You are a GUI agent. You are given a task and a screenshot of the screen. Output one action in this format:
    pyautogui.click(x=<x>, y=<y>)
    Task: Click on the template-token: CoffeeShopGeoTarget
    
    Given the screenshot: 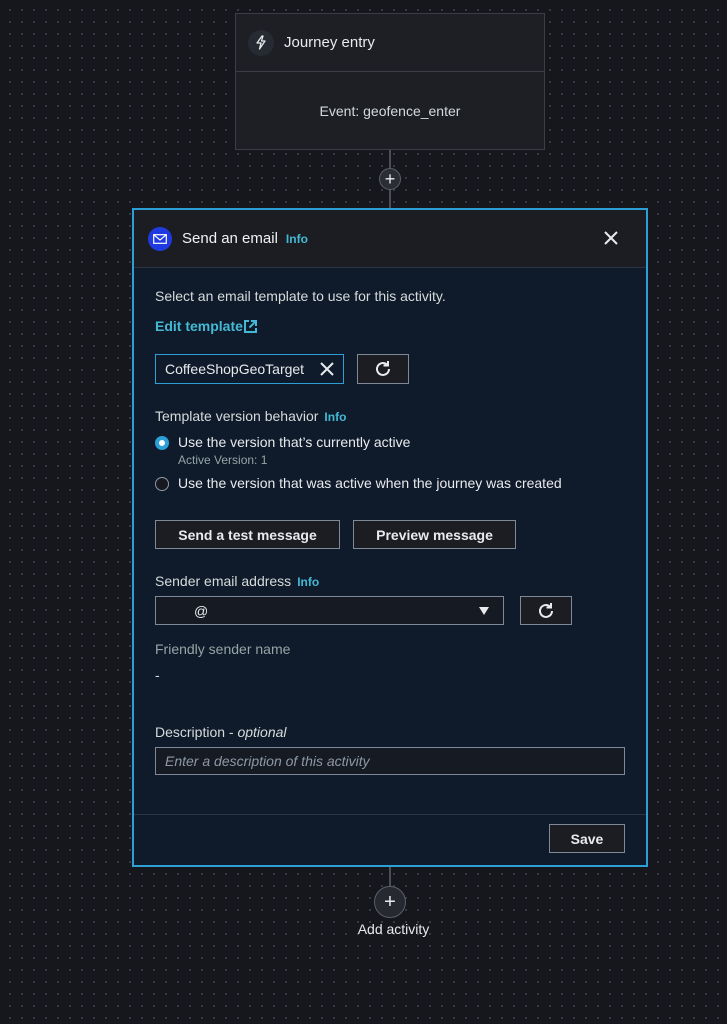 What is the action you would take?
    pyautogui.click(x=249, y=369)
    